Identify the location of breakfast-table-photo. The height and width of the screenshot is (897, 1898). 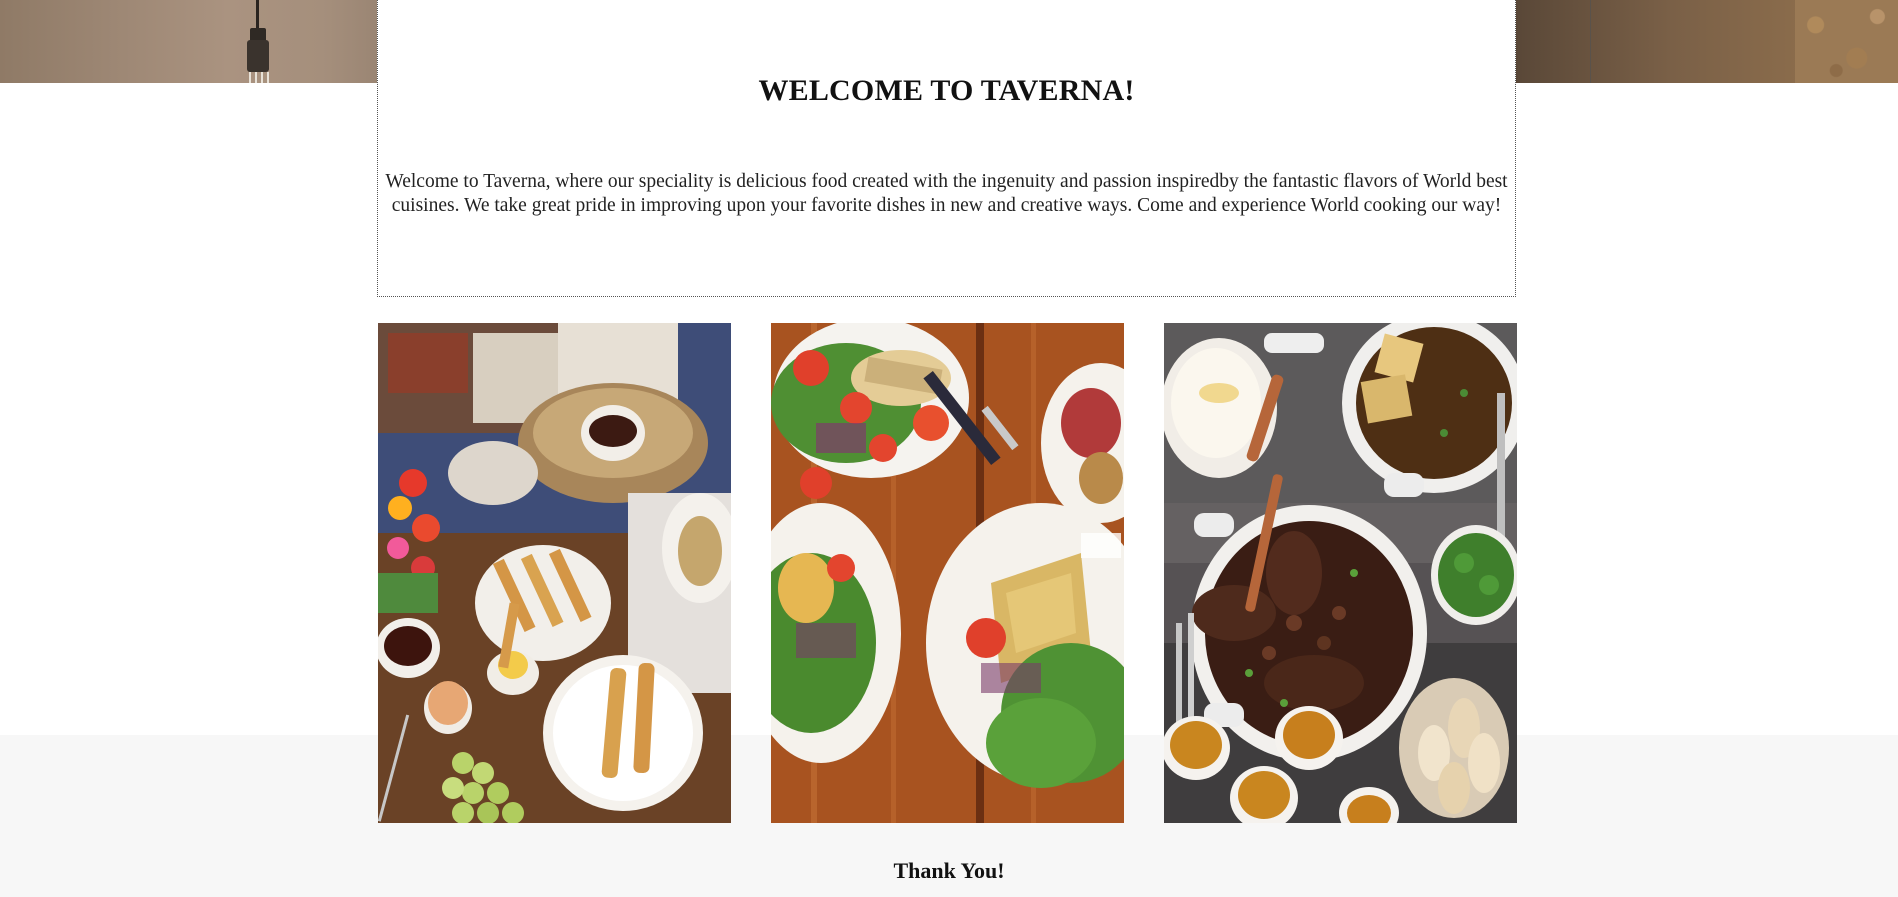
(554, 573).